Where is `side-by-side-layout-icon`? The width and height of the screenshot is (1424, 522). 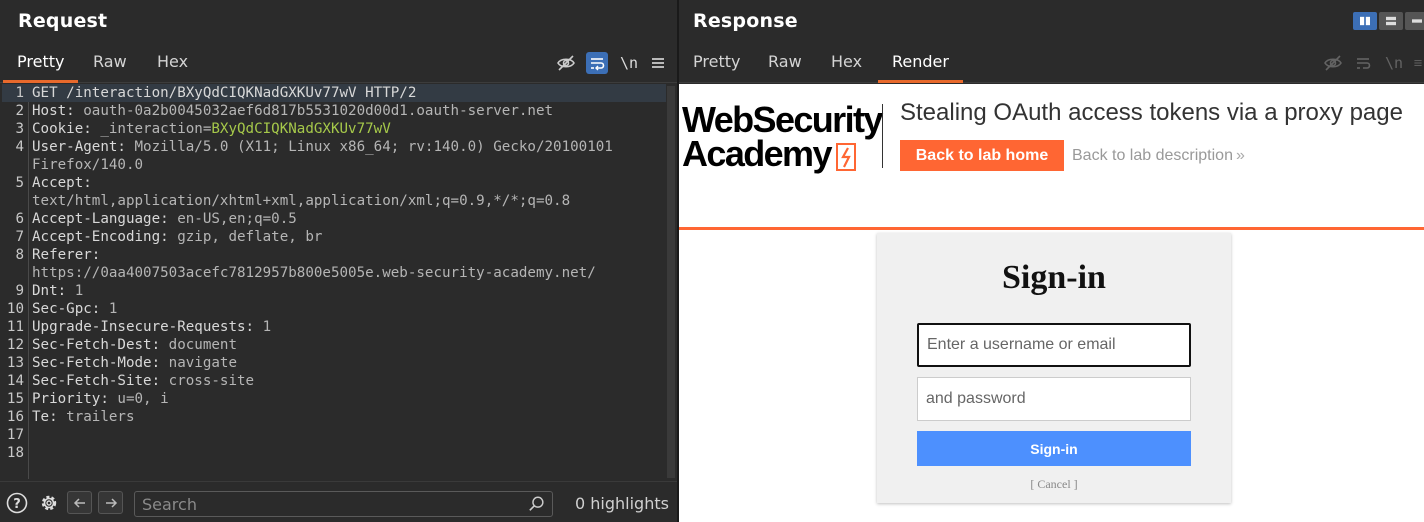
side-by-side-layout-icon is located at coordinates (1365, 21).